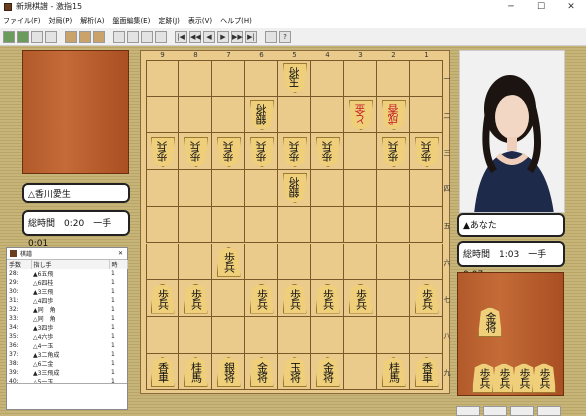  I want to click on shogi-piece: 玉将, so click(295, 78).